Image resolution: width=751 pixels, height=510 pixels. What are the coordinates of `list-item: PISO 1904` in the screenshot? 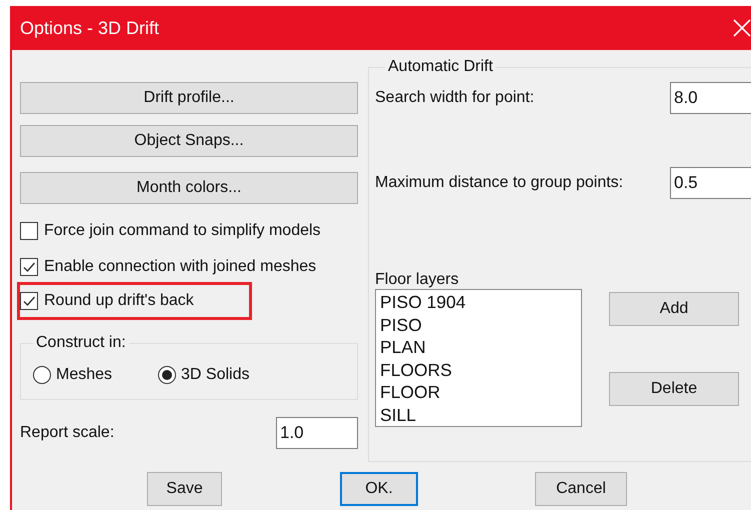 It's located at (423, 302).